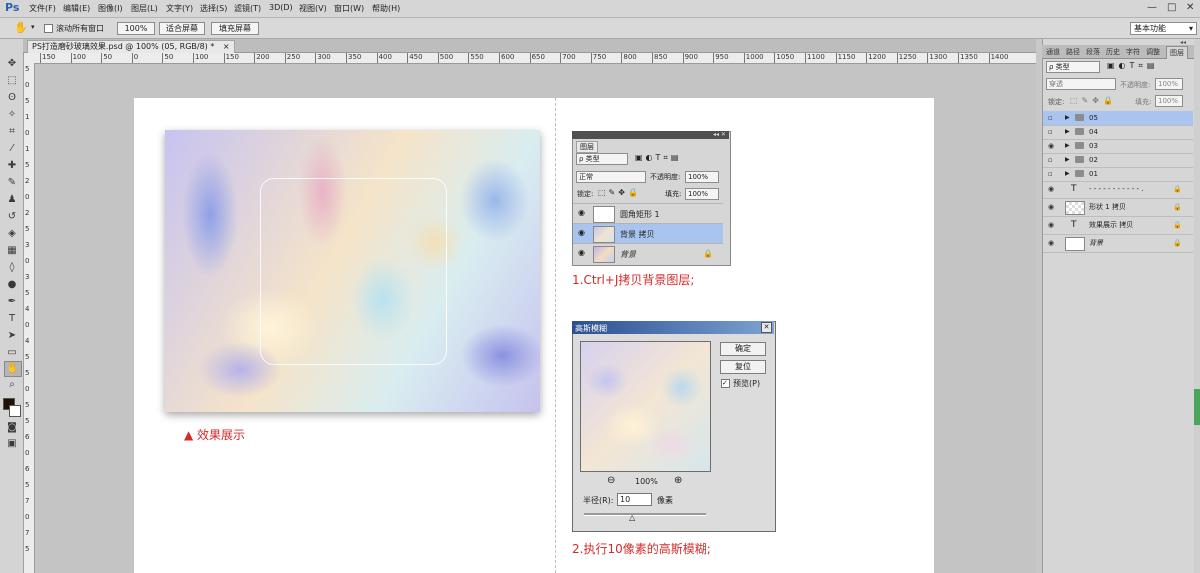  I want to click on menu-layer: 图层(L), so click(144, 8).